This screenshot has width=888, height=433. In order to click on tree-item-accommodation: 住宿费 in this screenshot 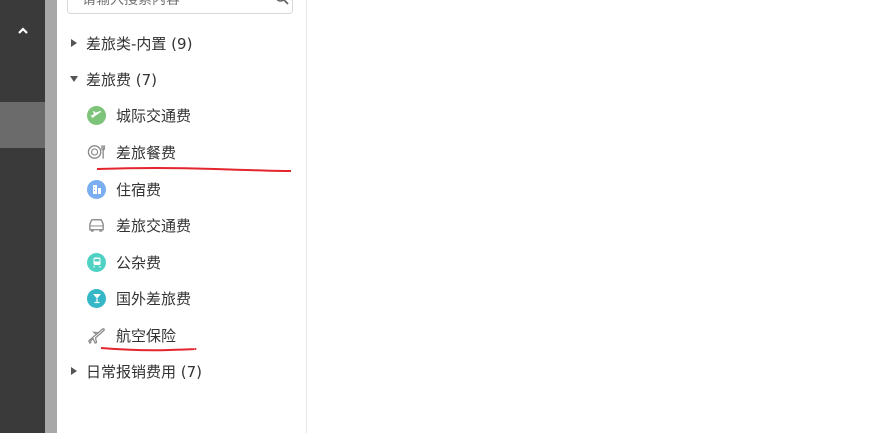, I will do `click(196, 189)`.